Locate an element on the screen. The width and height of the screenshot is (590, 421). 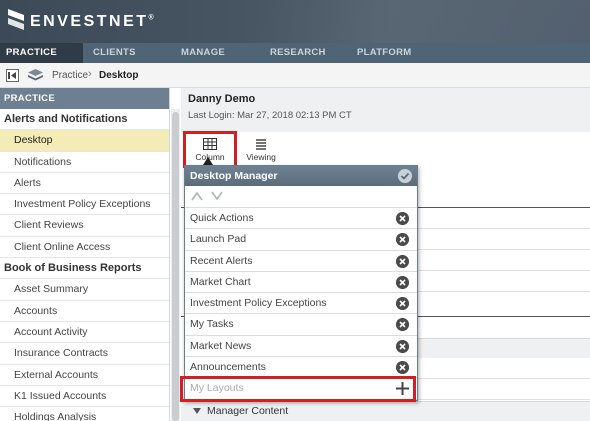
desktop-manager-item: Investment Policy Exceptions is located at coordinates (301, 304).